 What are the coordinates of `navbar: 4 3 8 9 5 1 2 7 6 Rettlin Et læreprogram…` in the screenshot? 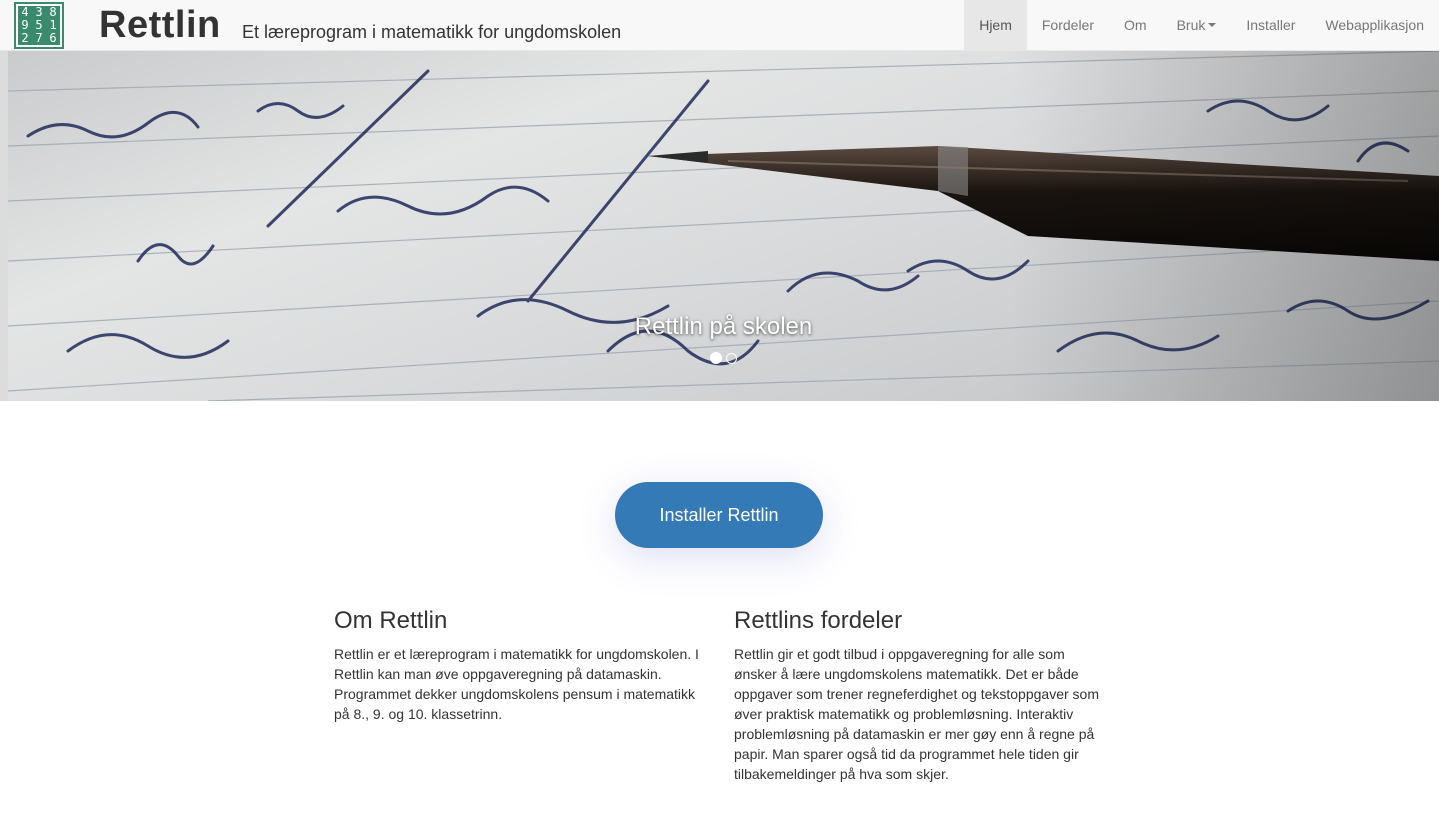 It's located at (719, 25).